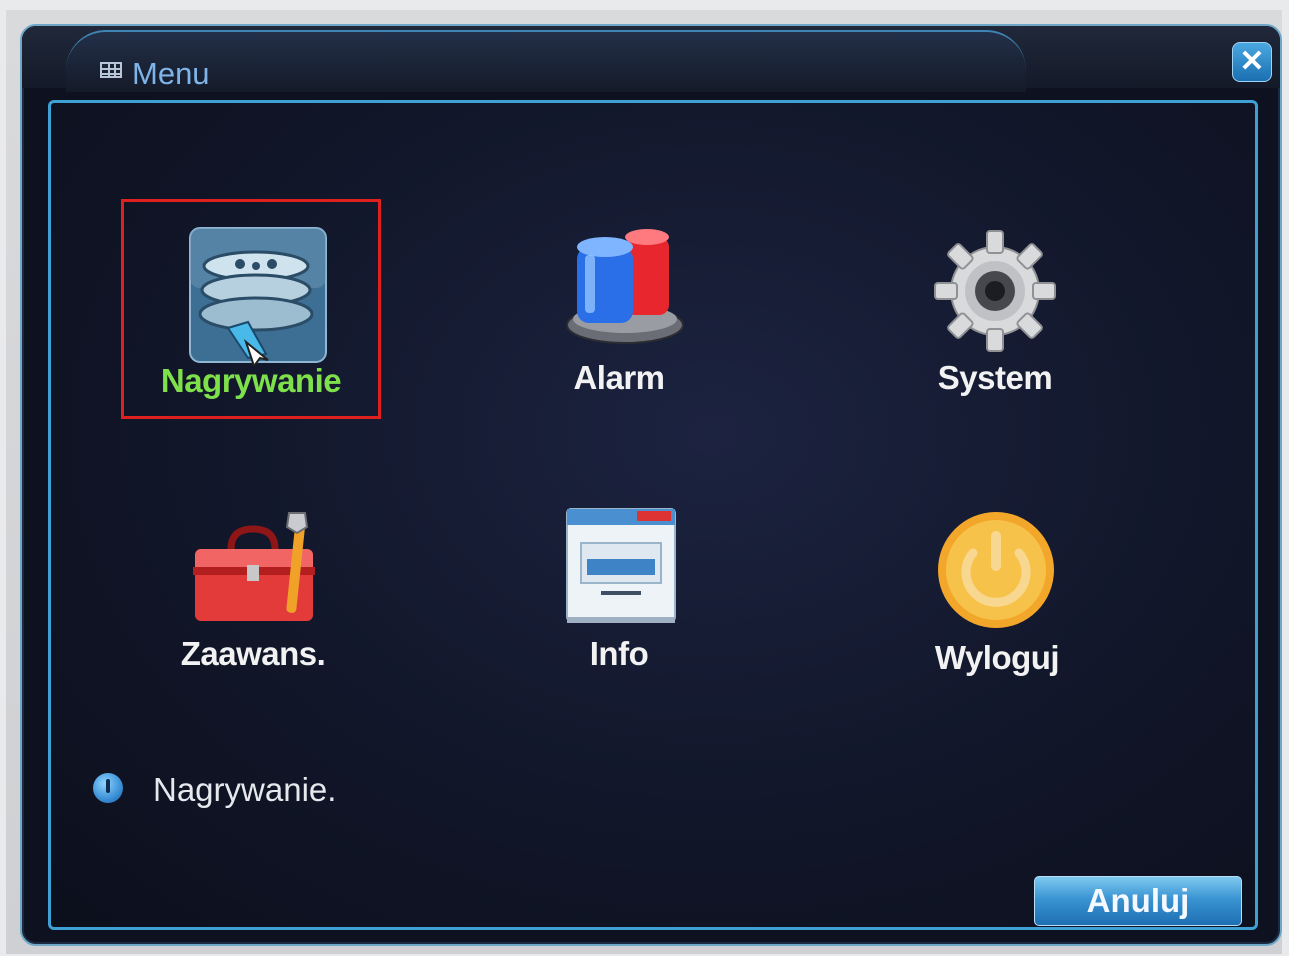 Image resolution: width=1289 pixels, height=956 pixels. What do you see at coordinates (258, 296) in the screenshot?
I see `film-reels-icon` at bounding box center [258, 296].